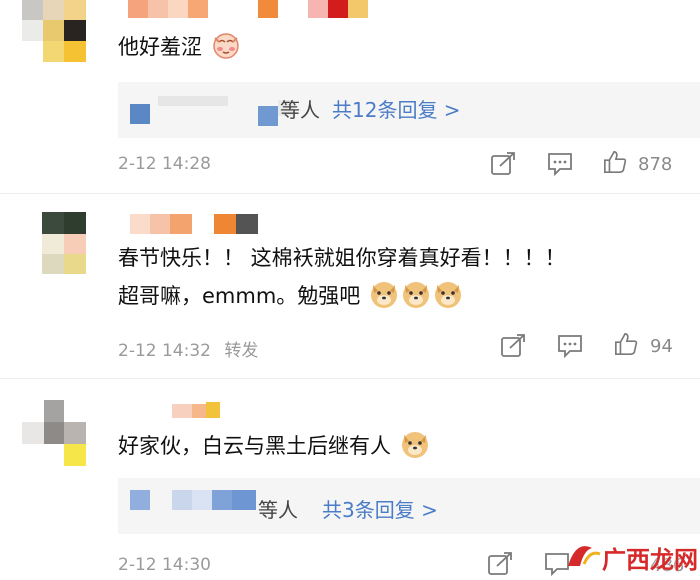  What do you see at coordinates (239, 296) in the screenshot?
I see `comment-body: 超哥嘛，emmm。勉强吧` at bounding box center [239, 296].